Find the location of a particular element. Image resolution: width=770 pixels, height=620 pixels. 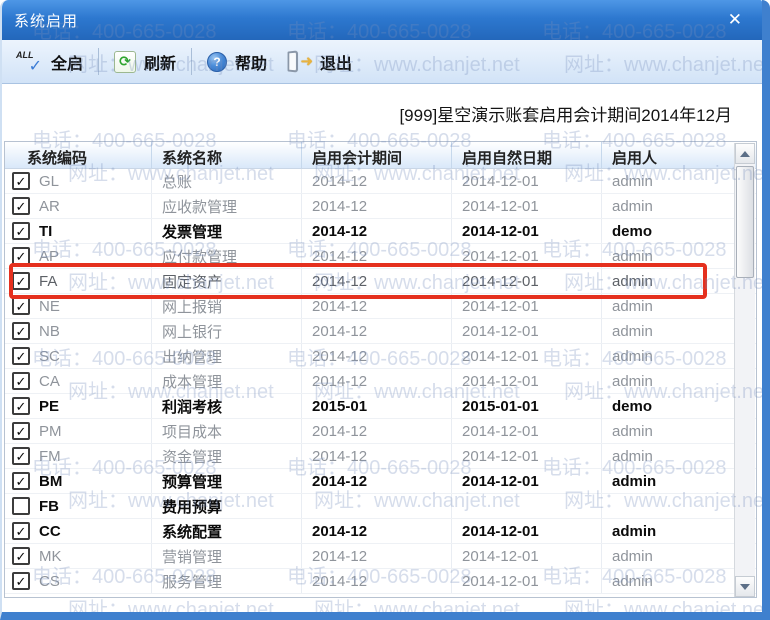

cell-activated-by: demo is located at coordinates (679, 231).